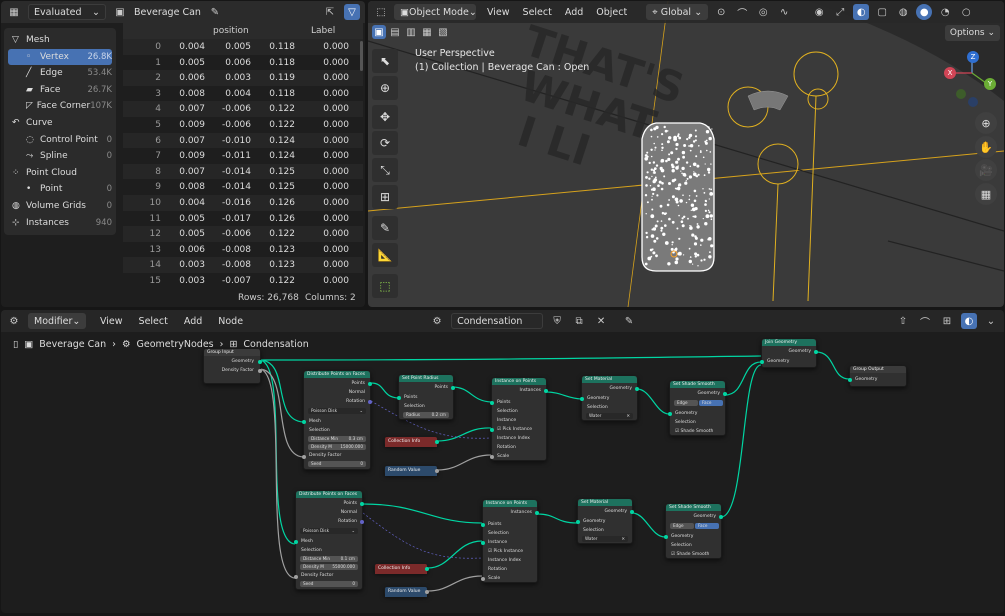  What do you see at coordinates (60, 206) in the screenshot?
I see `tree-item: ◍ Volume Grids 0` at bounding box center [60, 206].